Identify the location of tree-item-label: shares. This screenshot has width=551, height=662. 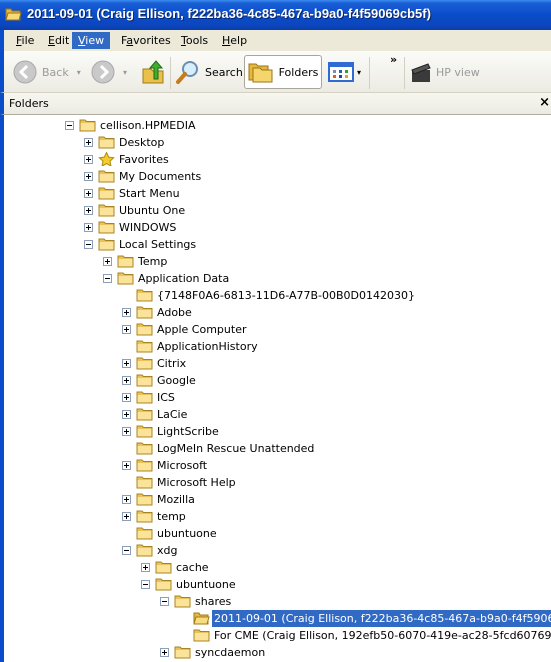
(213, 601).